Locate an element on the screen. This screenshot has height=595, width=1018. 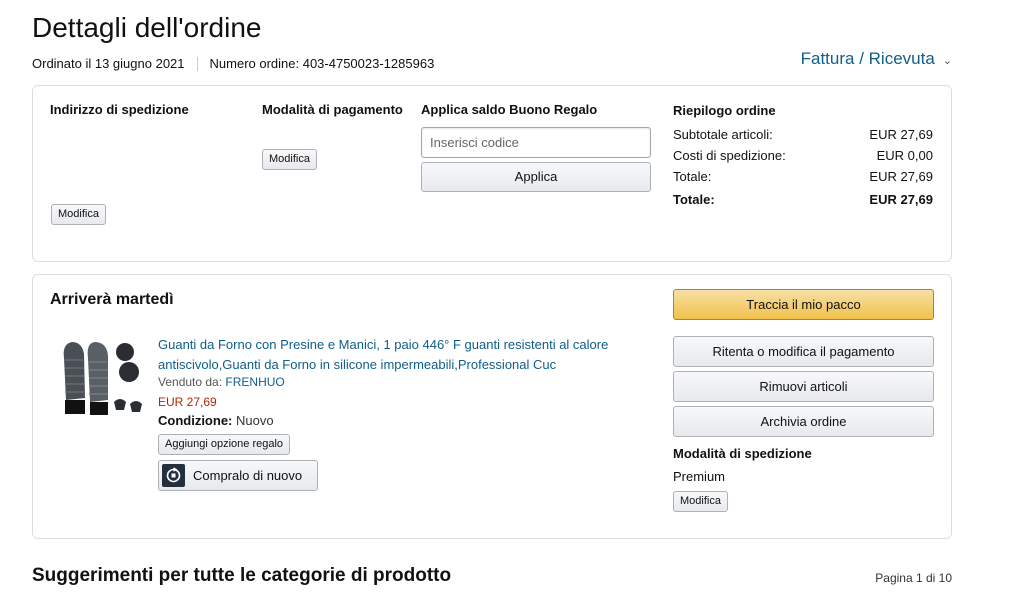
buy-again-button: Compralo di nuovo is located at coordinates (238, 475).